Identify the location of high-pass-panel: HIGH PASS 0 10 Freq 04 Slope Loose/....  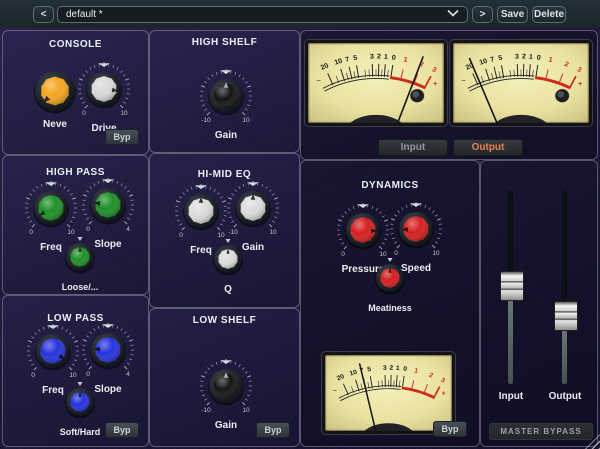
(75, 225).